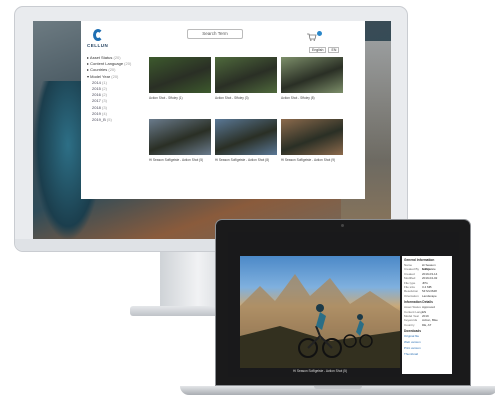  I want to click on lightbox-caption: Hi Season Sofligeiste - Action Shot (5), so click(320, 371).